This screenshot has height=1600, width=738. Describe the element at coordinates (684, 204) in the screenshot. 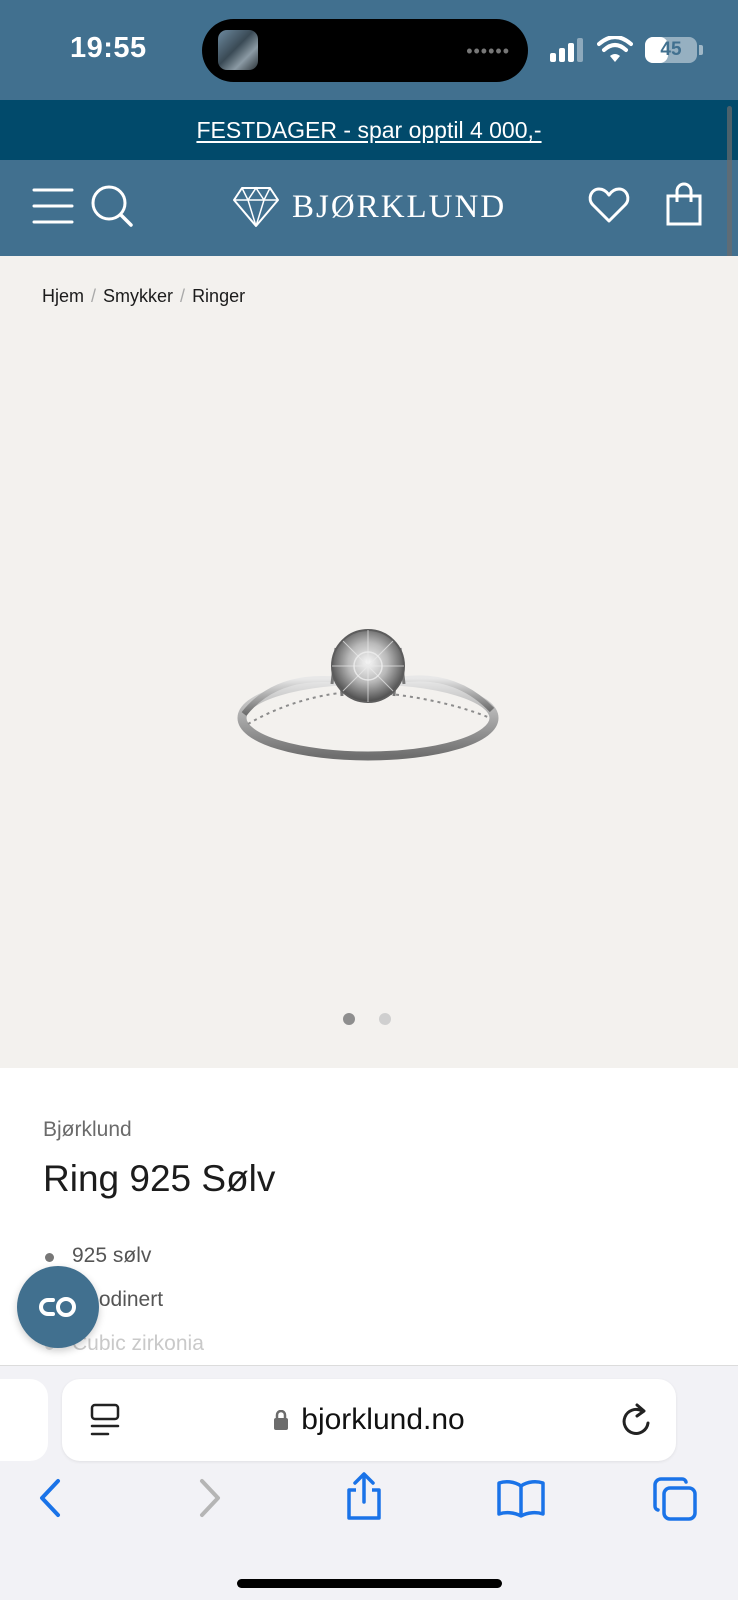

I see `shopping-bag-icon` at that location.